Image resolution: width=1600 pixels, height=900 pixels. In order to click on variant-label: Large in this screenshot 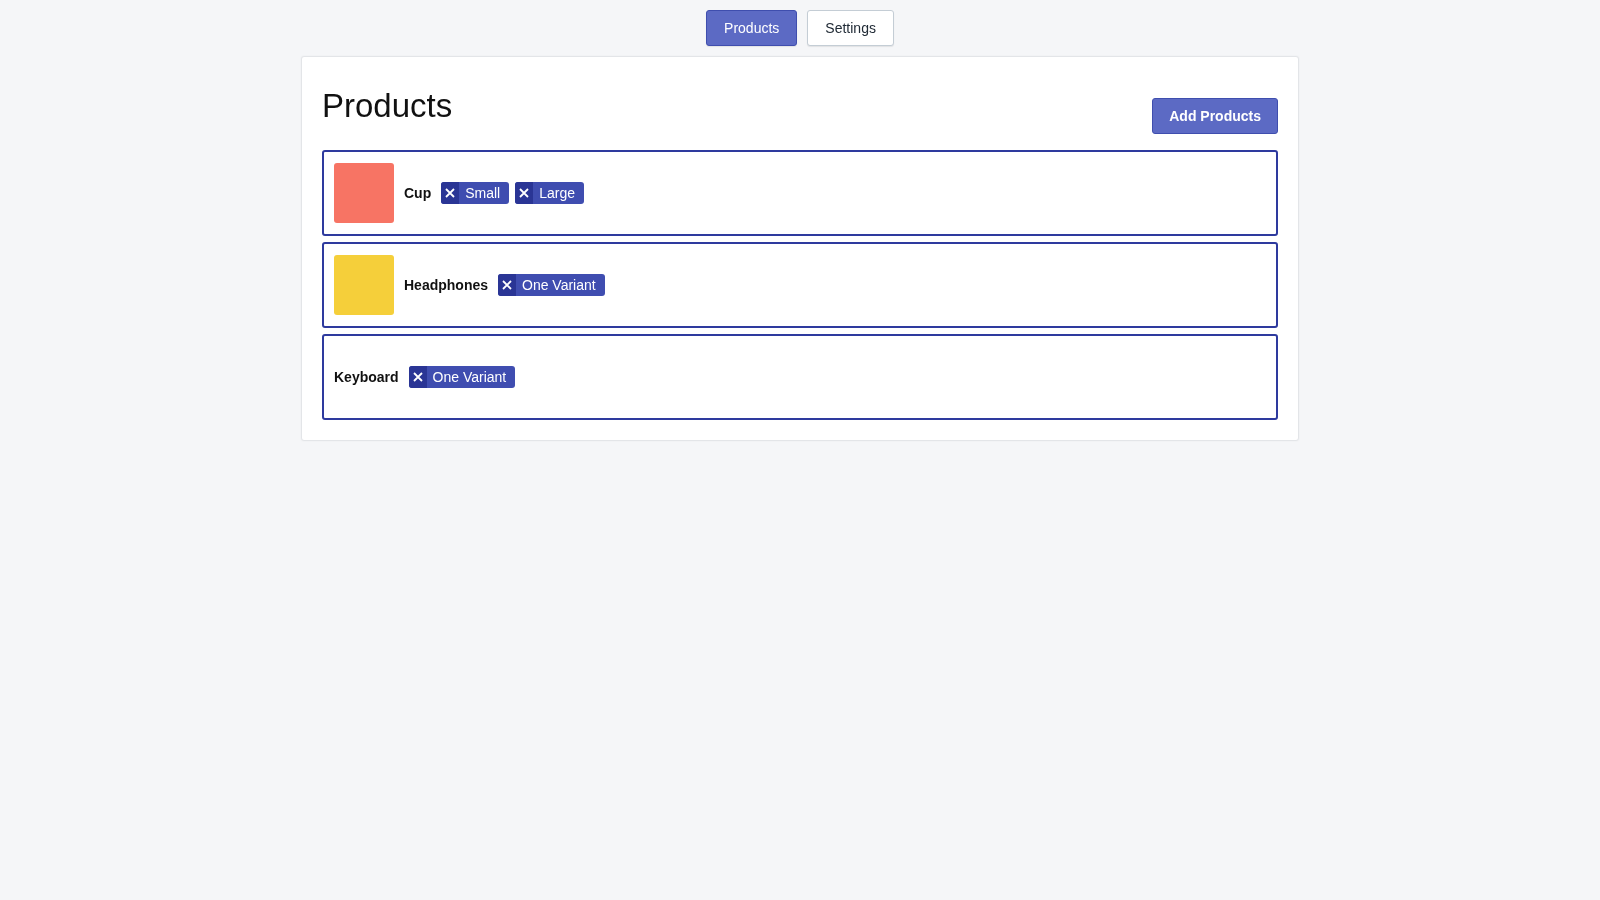, I will do `click(557, 193)`.